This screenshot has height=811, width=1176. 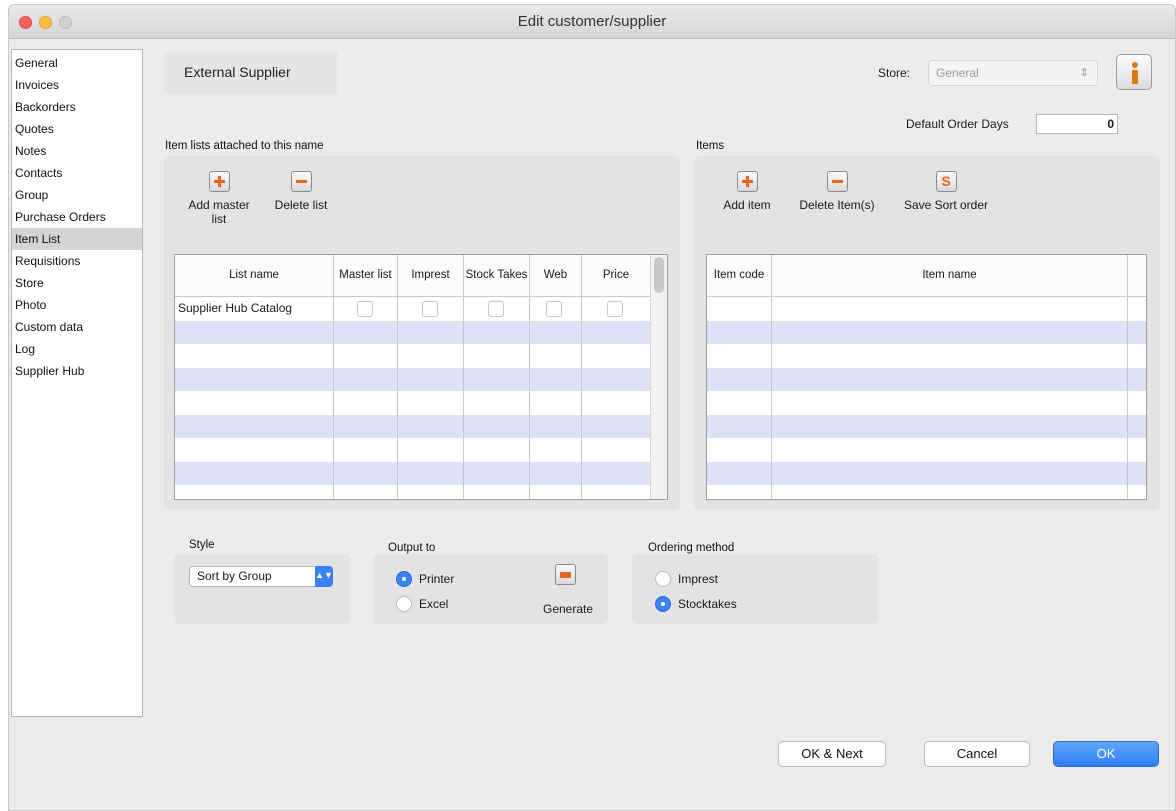 What do you see at coordinates (77, 305) in the screenshot?
I see `sidebar-item-photo: Photo` at bounding box center [77, 305].